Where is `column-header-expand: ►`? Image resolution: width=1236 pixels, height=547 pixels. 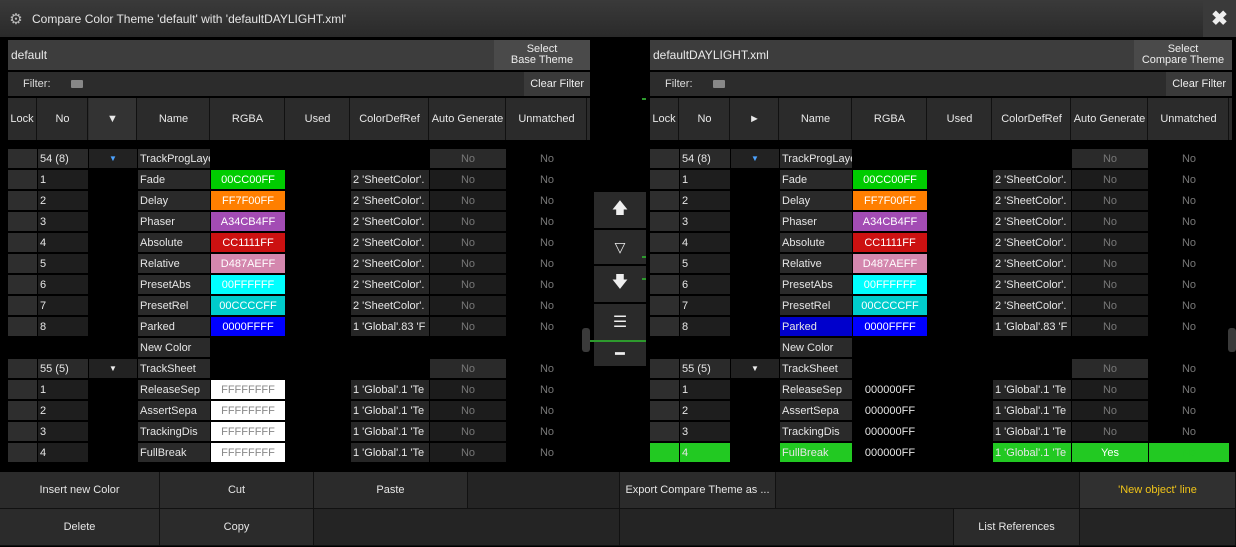 column-header-expand: ► is located at coordinates (755, 119).